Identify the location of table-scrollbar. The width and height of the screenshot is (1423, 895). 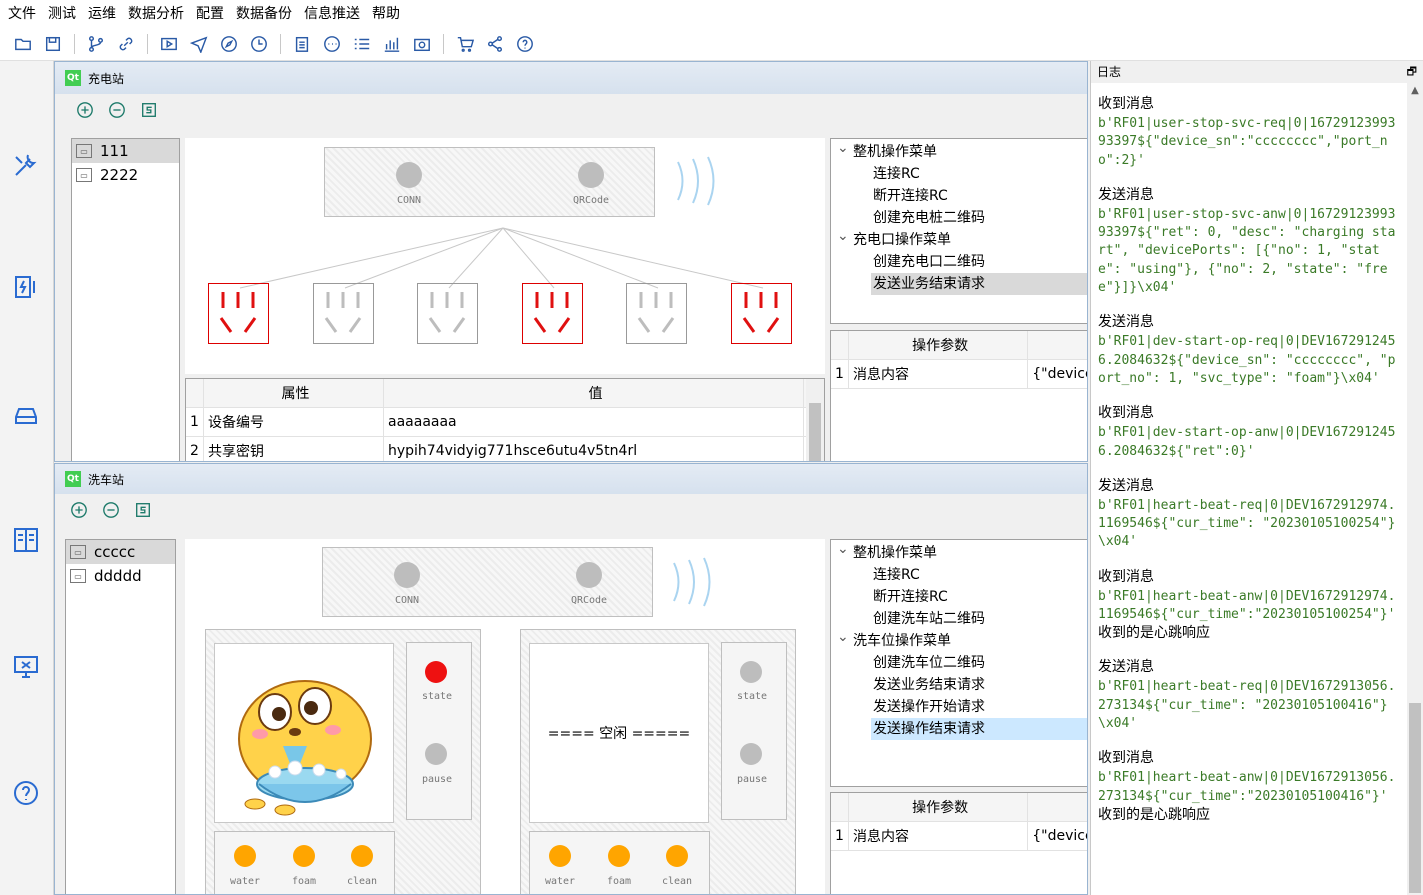
(815, 420).